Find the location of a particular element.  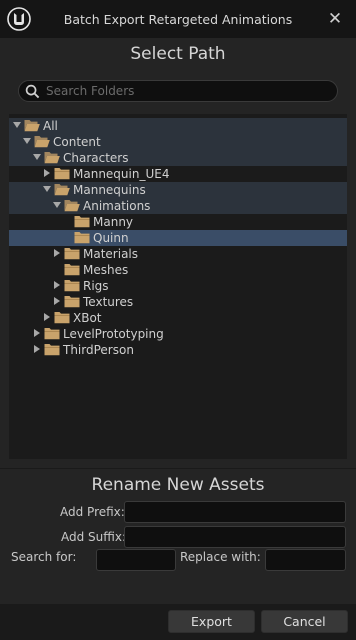

replace-with-field is located at coordinates (305, 560).